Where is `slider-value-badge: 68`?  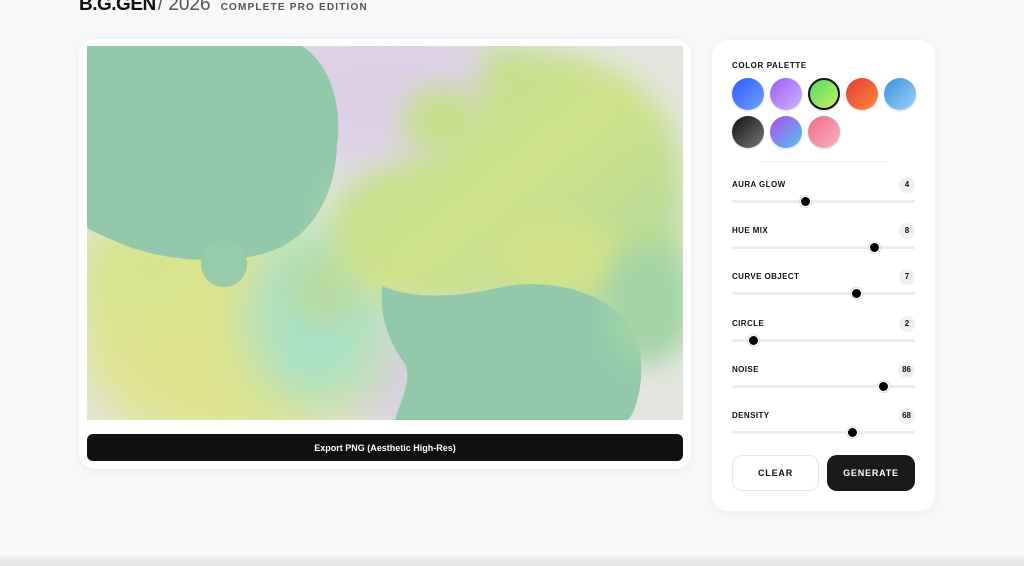 slider-value-badge: 68 is located at coordinates (906, 416).